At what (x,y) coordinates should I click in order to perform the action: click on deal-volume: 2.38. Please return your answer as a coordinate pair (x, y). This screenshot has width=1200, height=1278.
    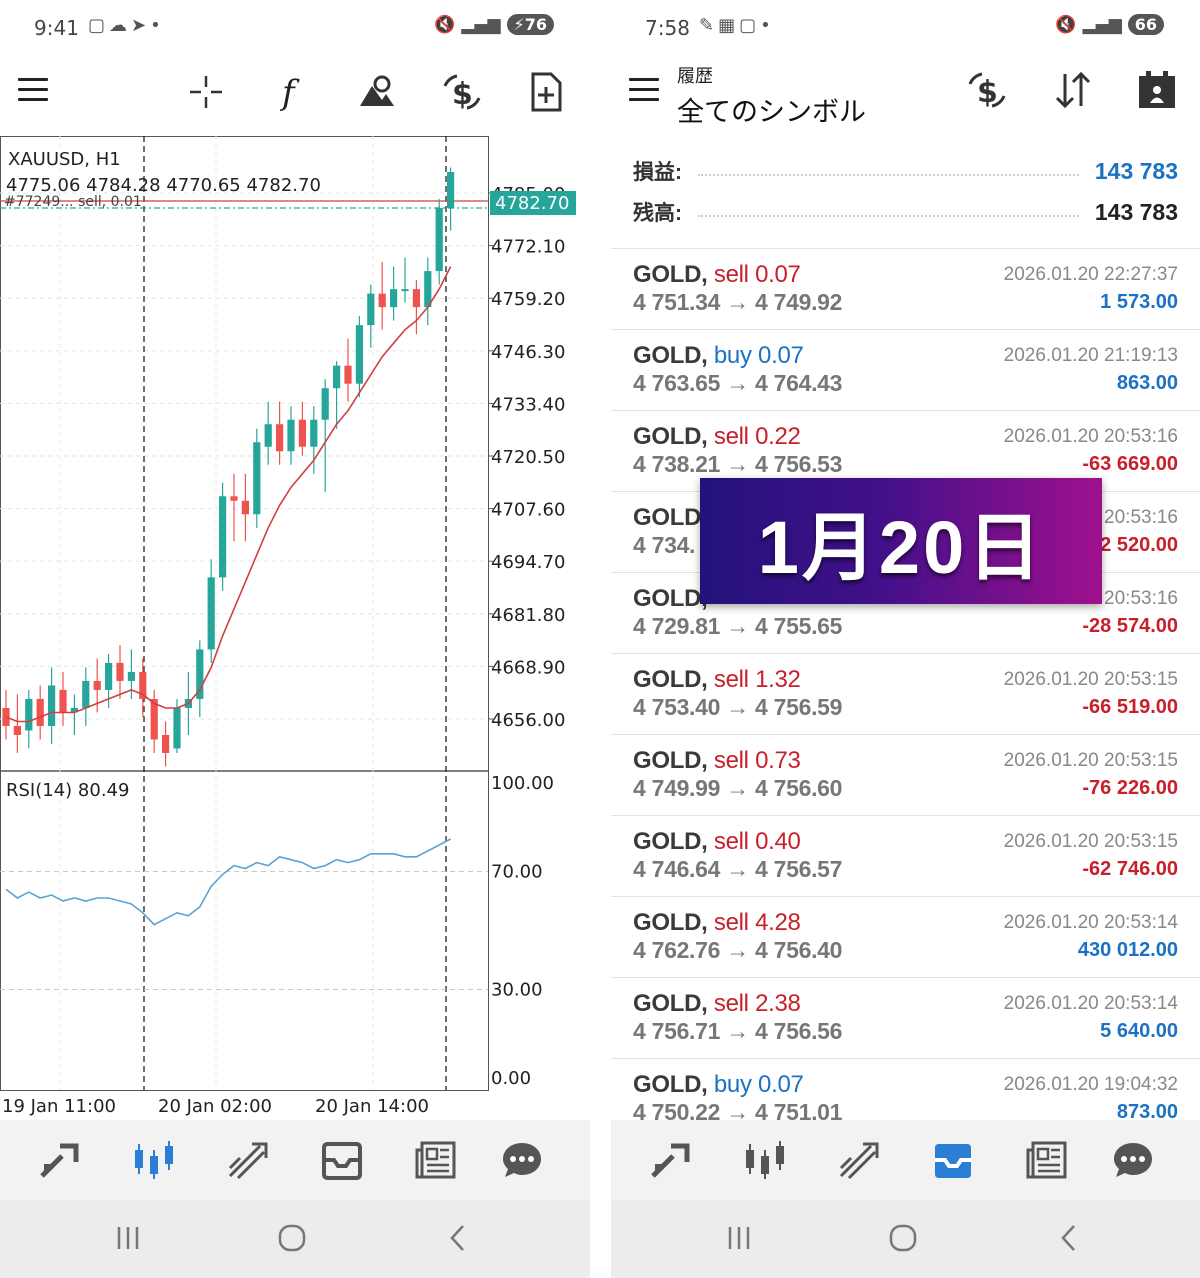
    Looking at the image, I should click on (778, 1003).